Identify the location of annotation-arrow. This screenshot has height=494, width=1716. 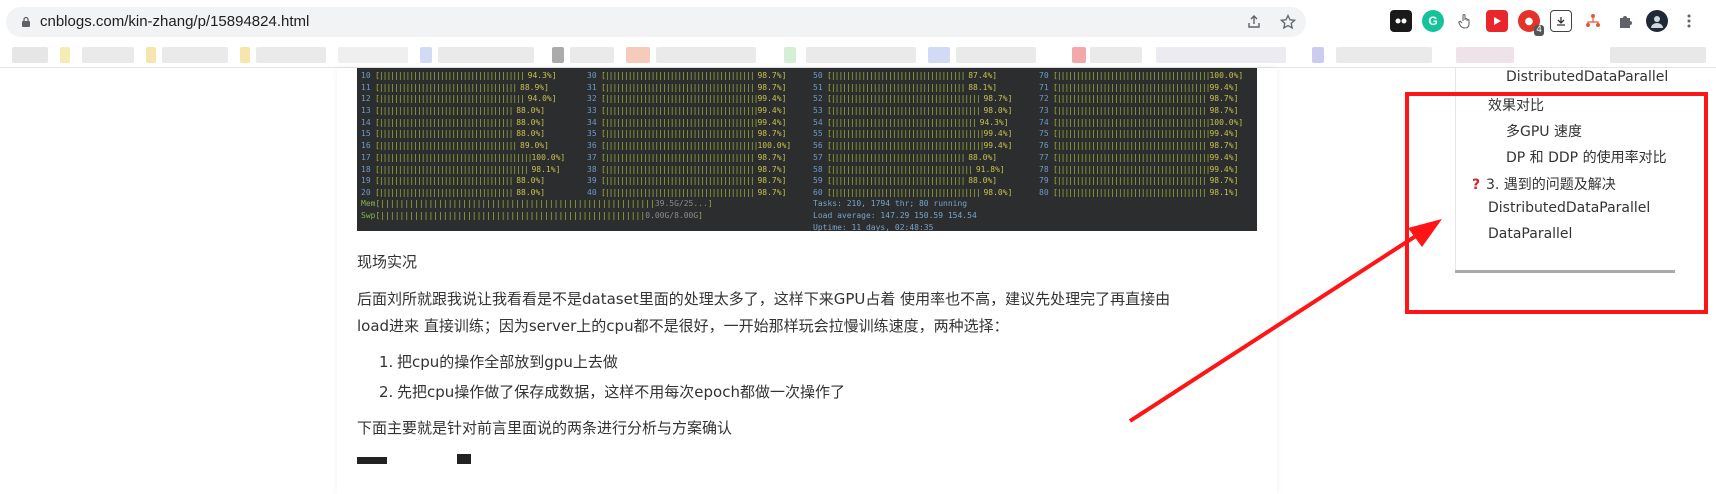
(1285, 321).